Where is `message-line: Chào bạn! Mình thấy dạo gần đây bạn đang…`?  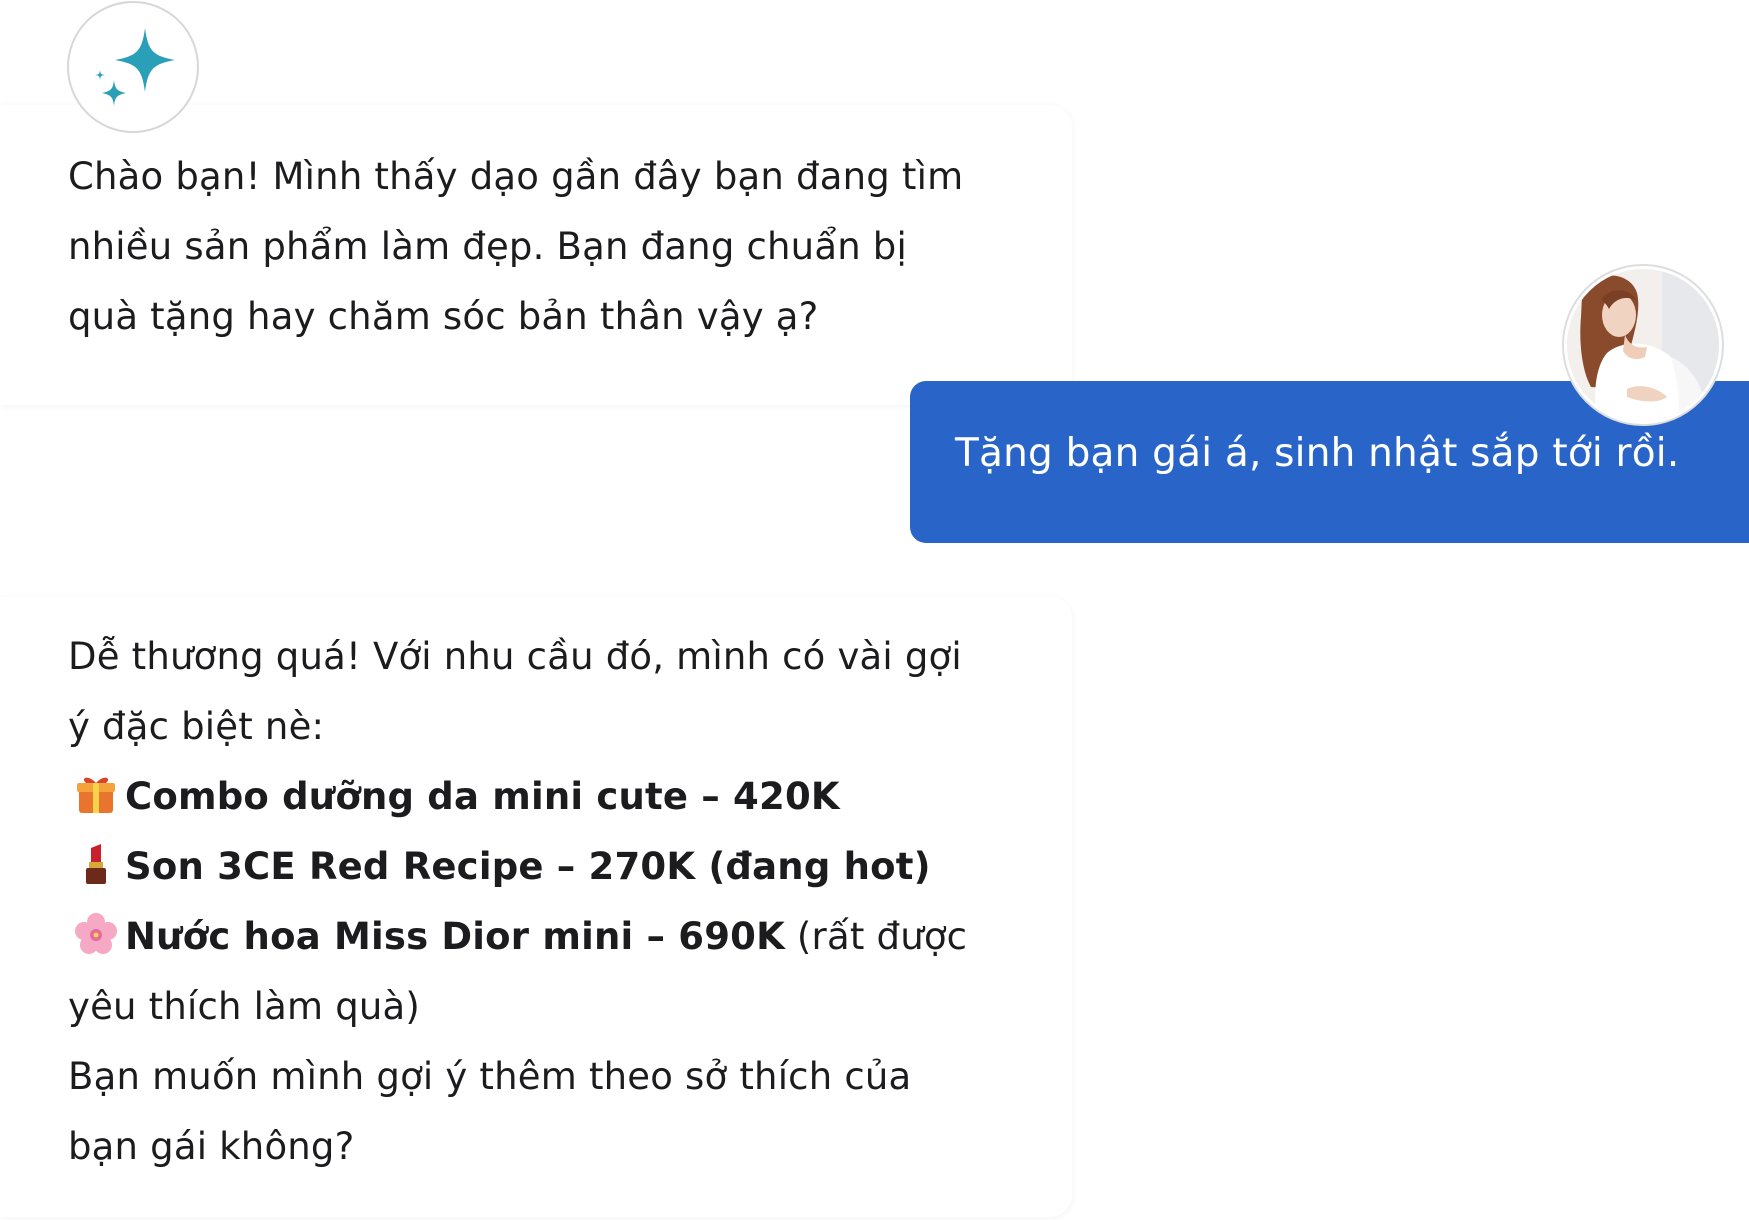
message-line: Chào bạn! Mình thấy dạo gần đây bạn đang… is located at coordinates (516, 176).